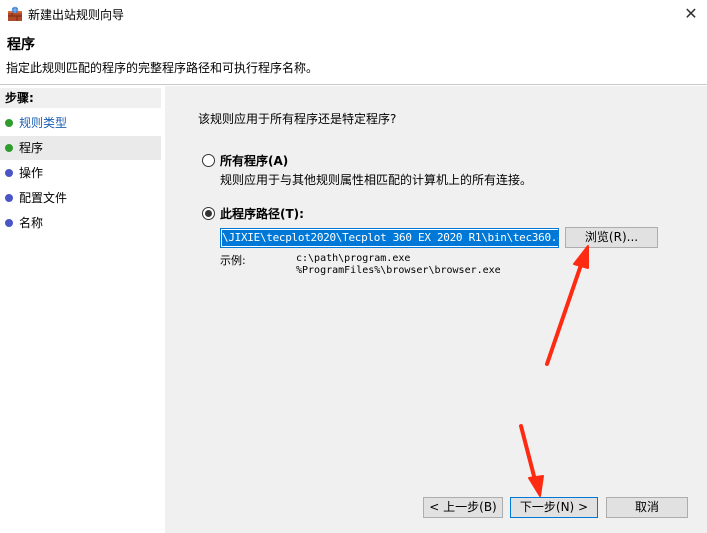 This screenshot has height=533, width=707. What do you see at coordinates (80, 198) in the screenshot?
I see `sidebar-item-profile: 配置文件` at bounding box center [80, 198].